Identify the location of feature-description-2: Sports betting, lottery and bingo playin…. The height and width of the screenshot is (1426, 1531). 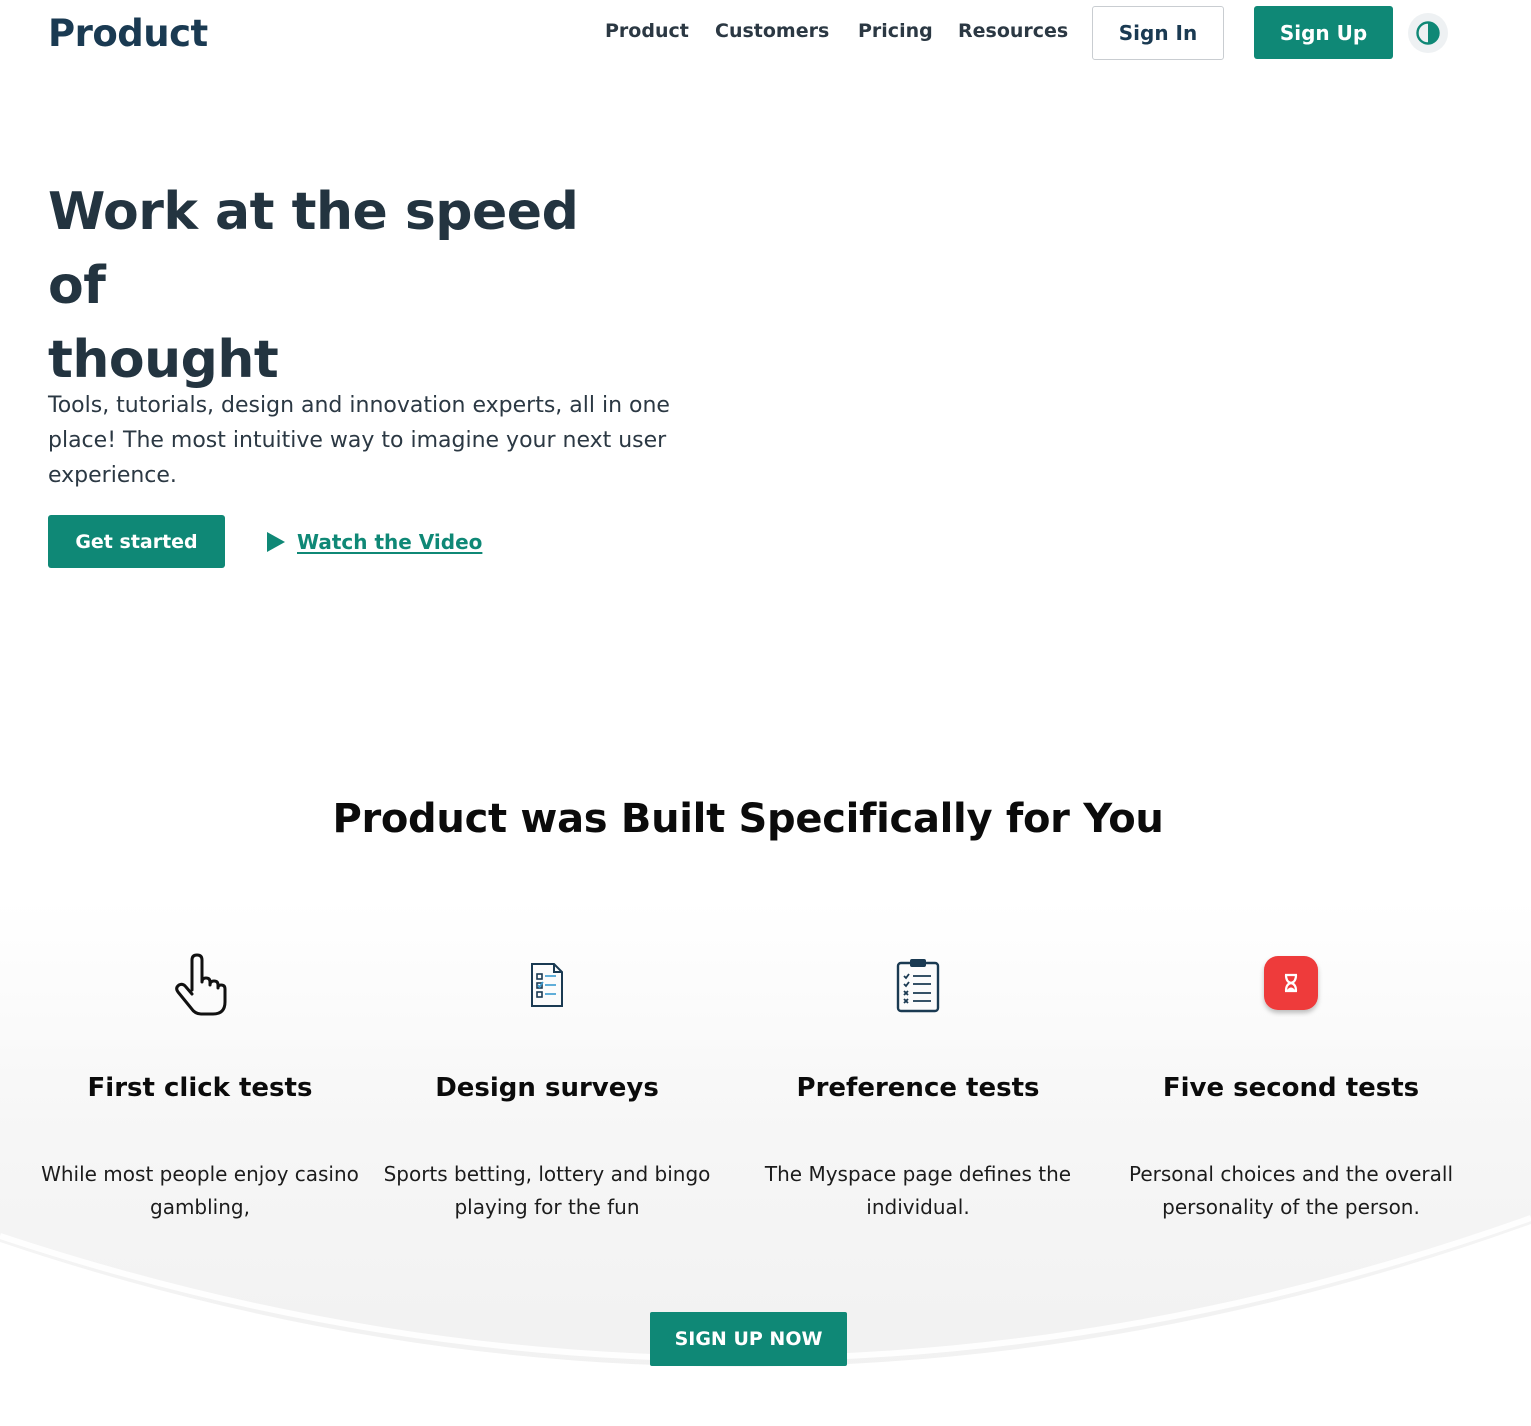
(547, 1190).